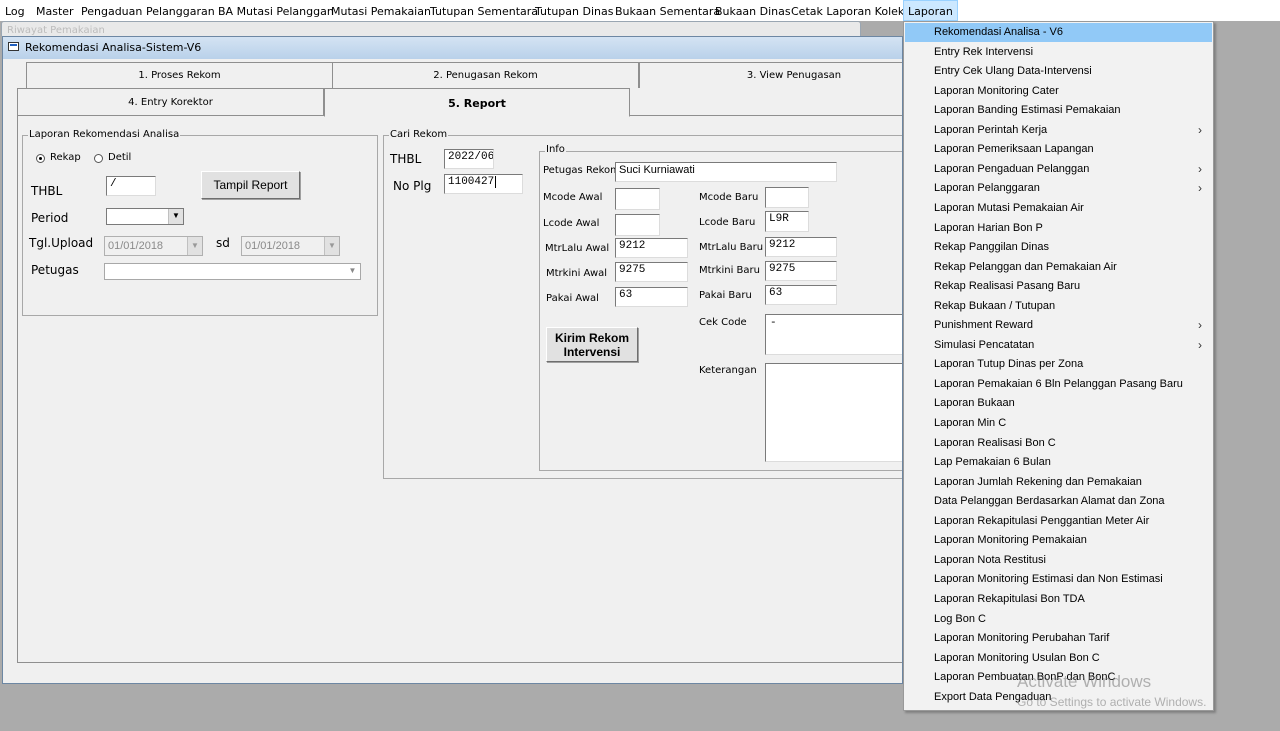 This screenshot has height=731, width=1280. I want to click on laporan-menu-item: Laporan Jumlah Rekening dan Pemakaian, so click(1058, 482).